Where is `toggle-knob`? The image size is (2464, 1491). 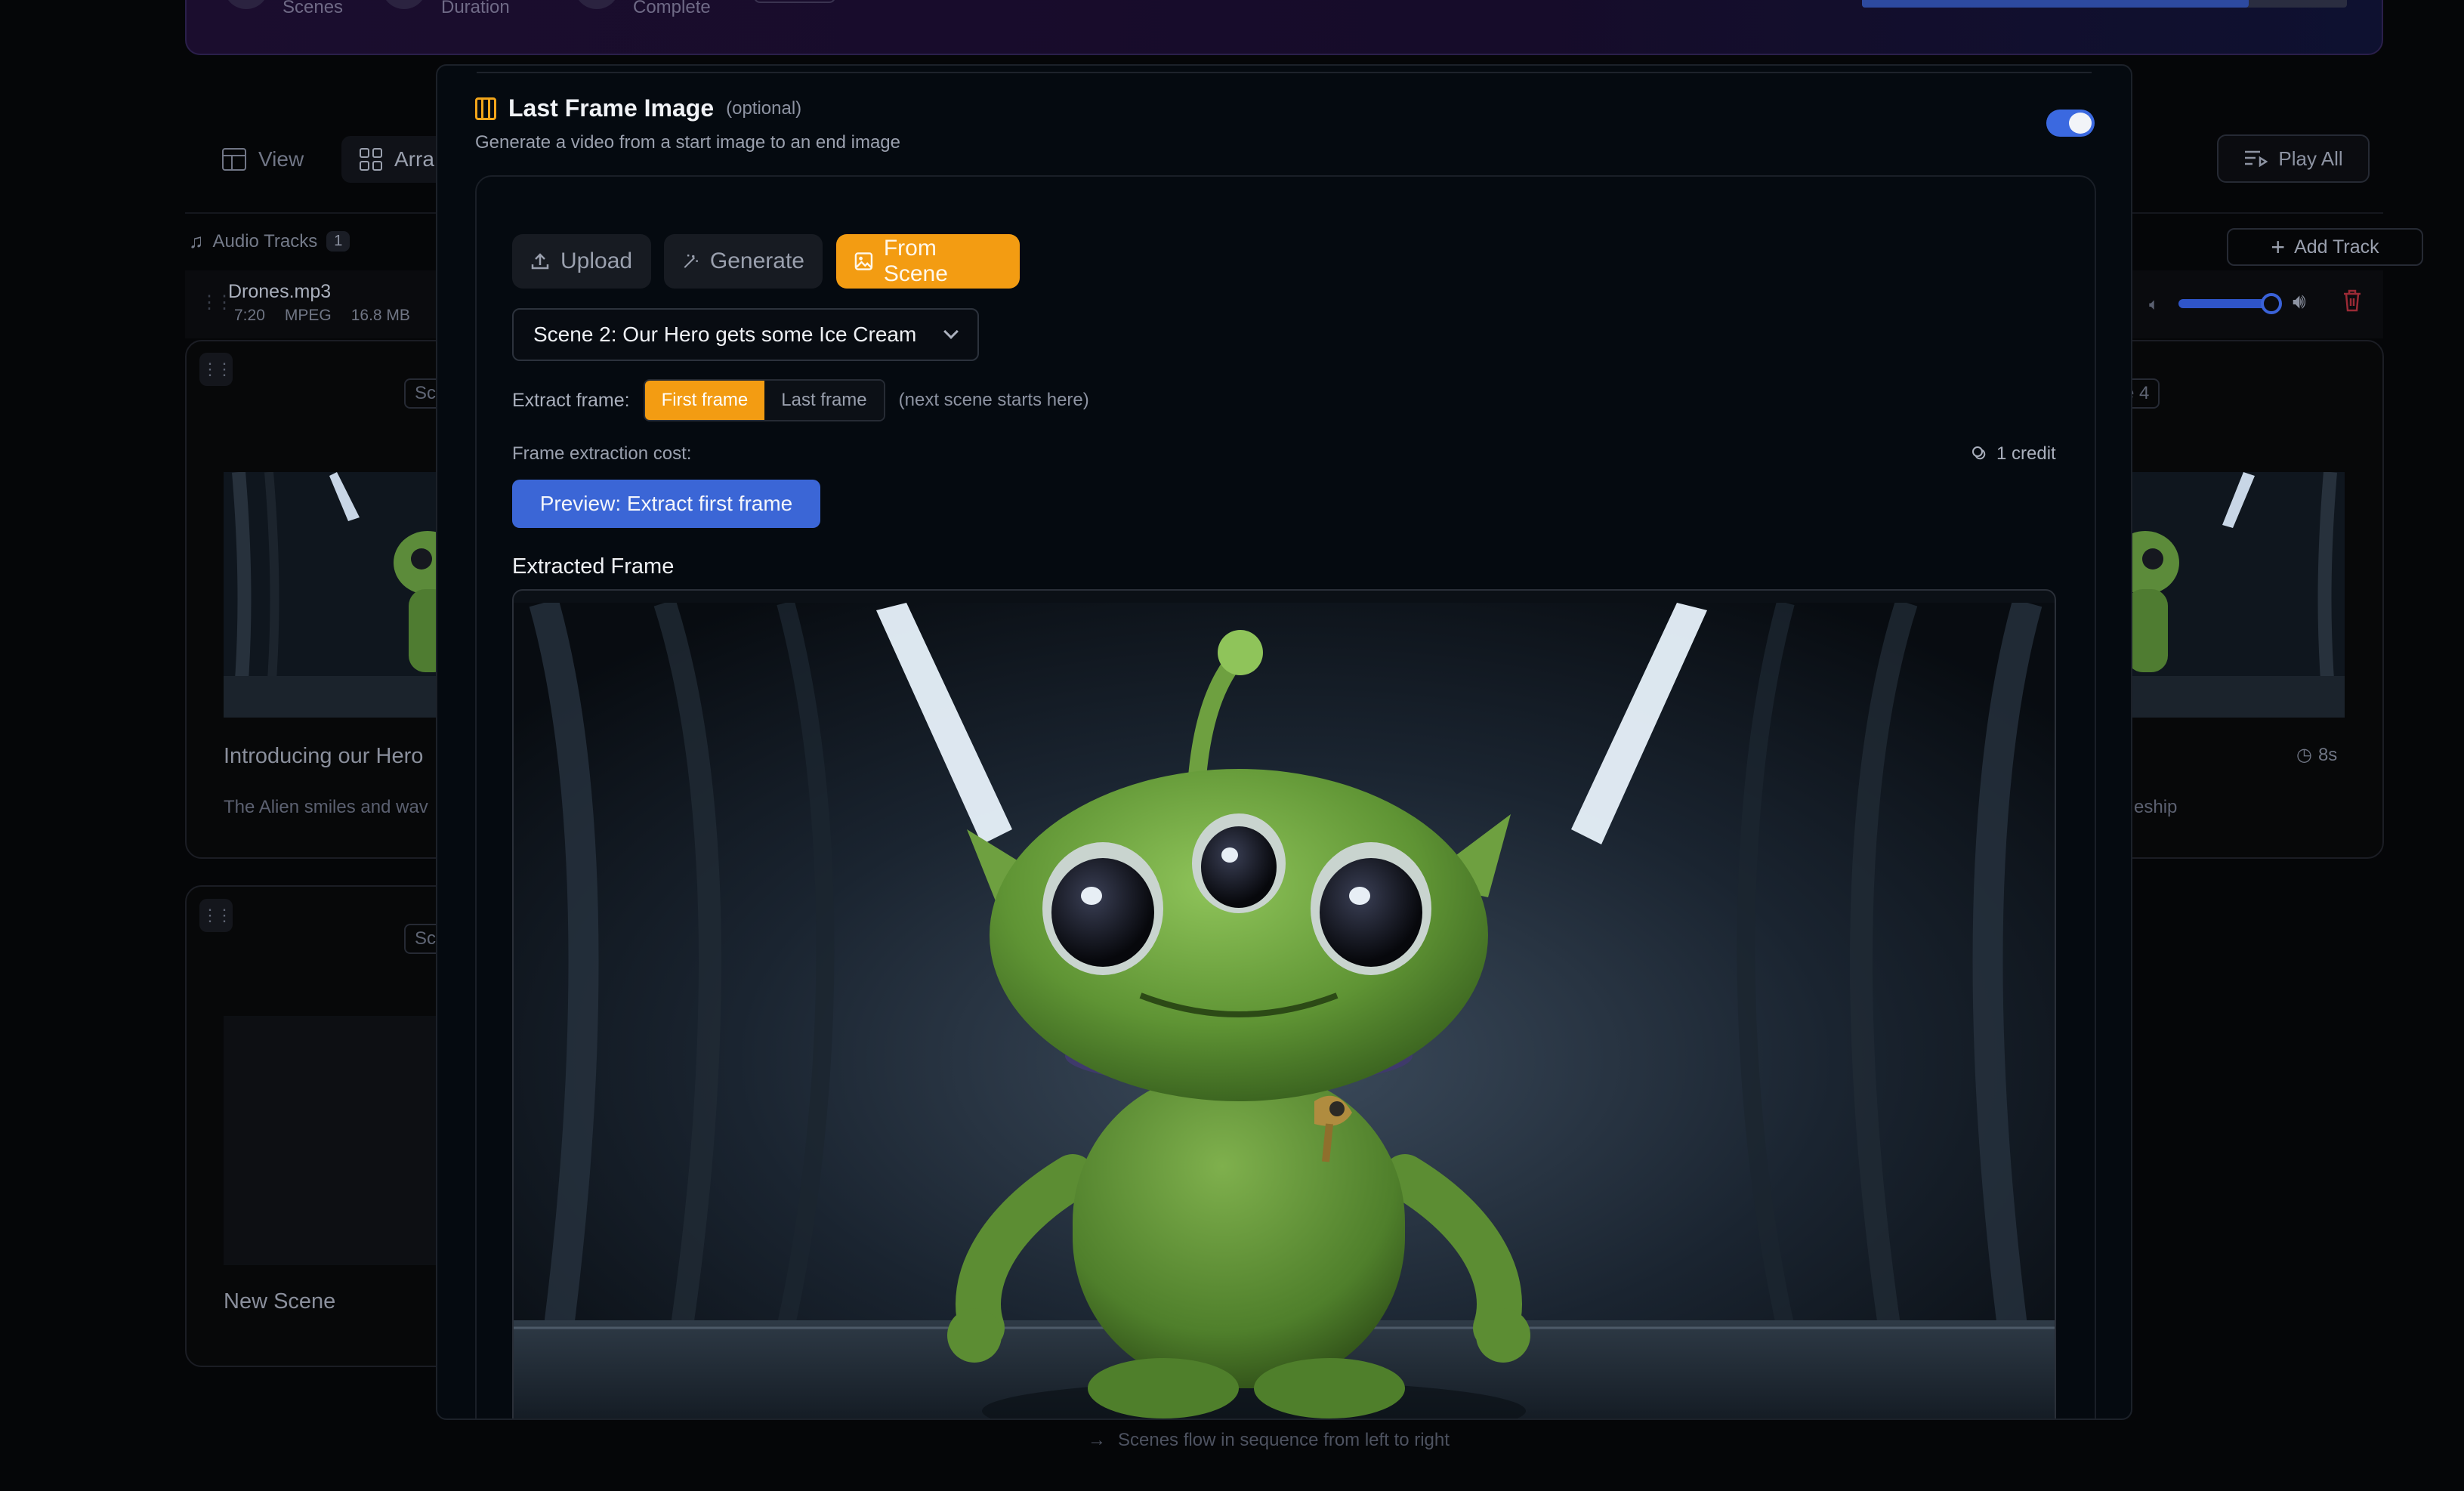
toggle-knob is located at coordinates (2080, 123).